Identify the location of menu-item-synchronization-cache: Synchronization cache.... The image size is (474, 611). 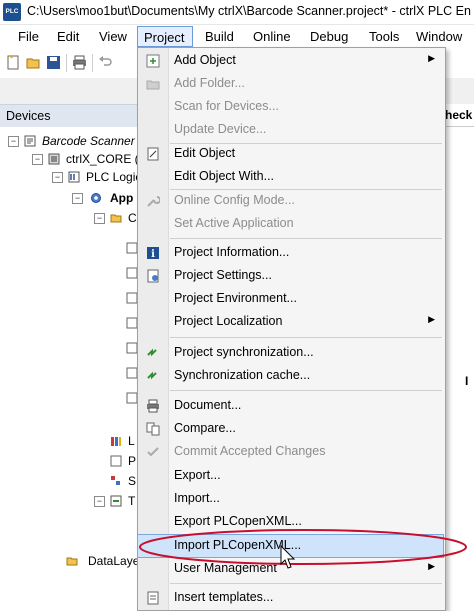
(290, 376).